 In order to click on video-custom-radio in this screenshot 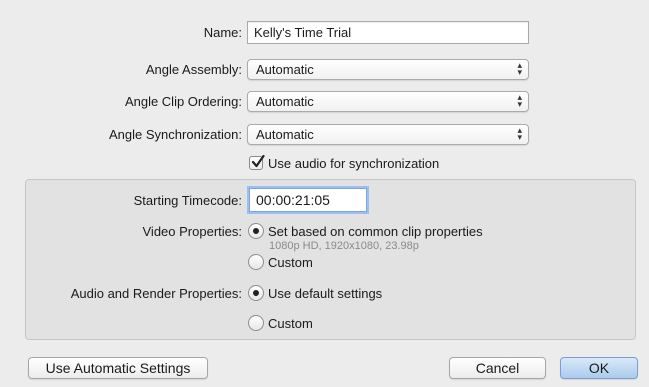, I will do `click(256, 262)`.